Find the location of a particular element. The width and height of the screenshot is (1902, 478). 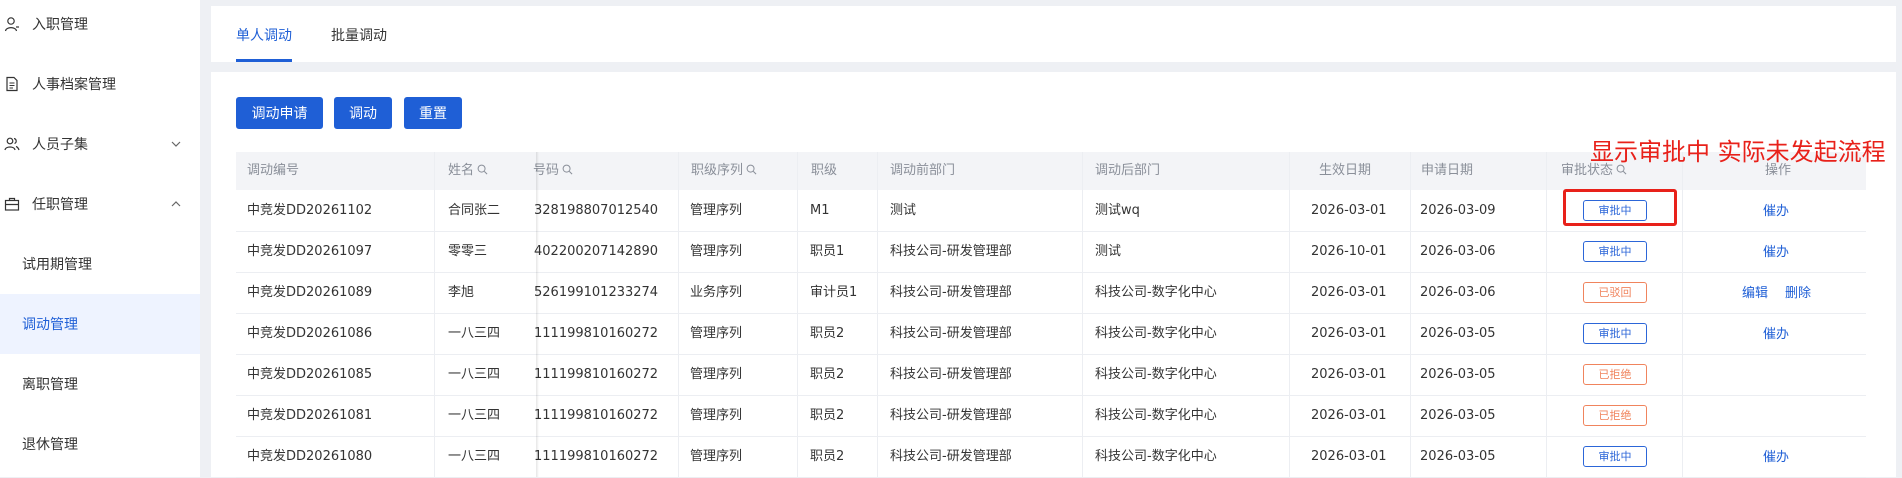

sidebar-item-label: 人事档案管理 is located at coordinates (74, 85).